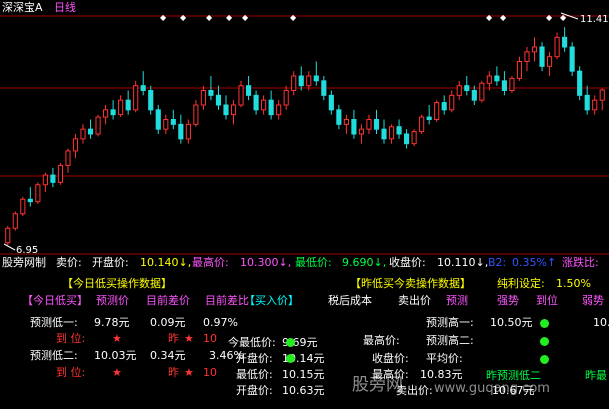  Describe the element at coordinates (414, 300) in the screenshot. I see `col-sell-price: 卖出价` at that location.